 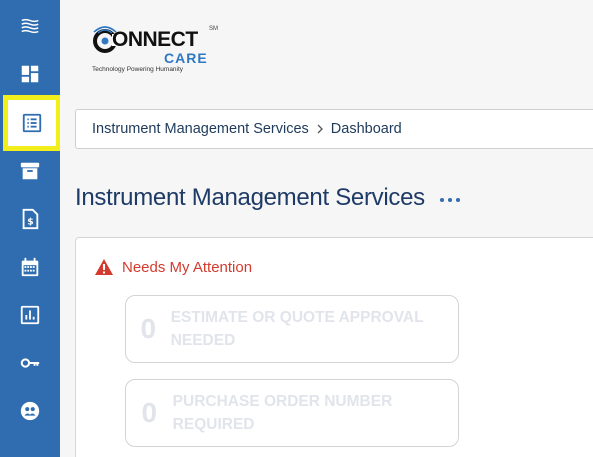 I want to click on breadcrumb-item-instrument-management: Instrument Management Services, so click(x=200, y=129).